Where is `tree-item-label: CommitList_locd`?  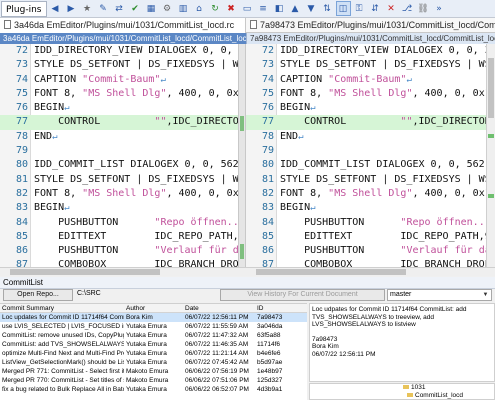 tree-item-label: CommitList_locd is located at coordinates (439, 395).